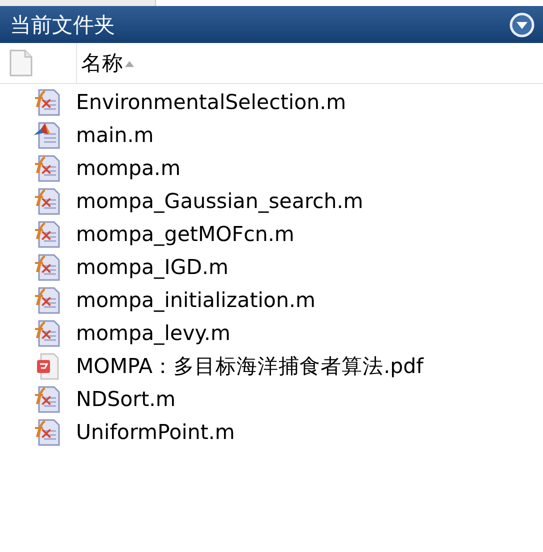 This screenshot has width=543, height=552. I want to click on file-name: UniformPoint.m, so click(155, 432).